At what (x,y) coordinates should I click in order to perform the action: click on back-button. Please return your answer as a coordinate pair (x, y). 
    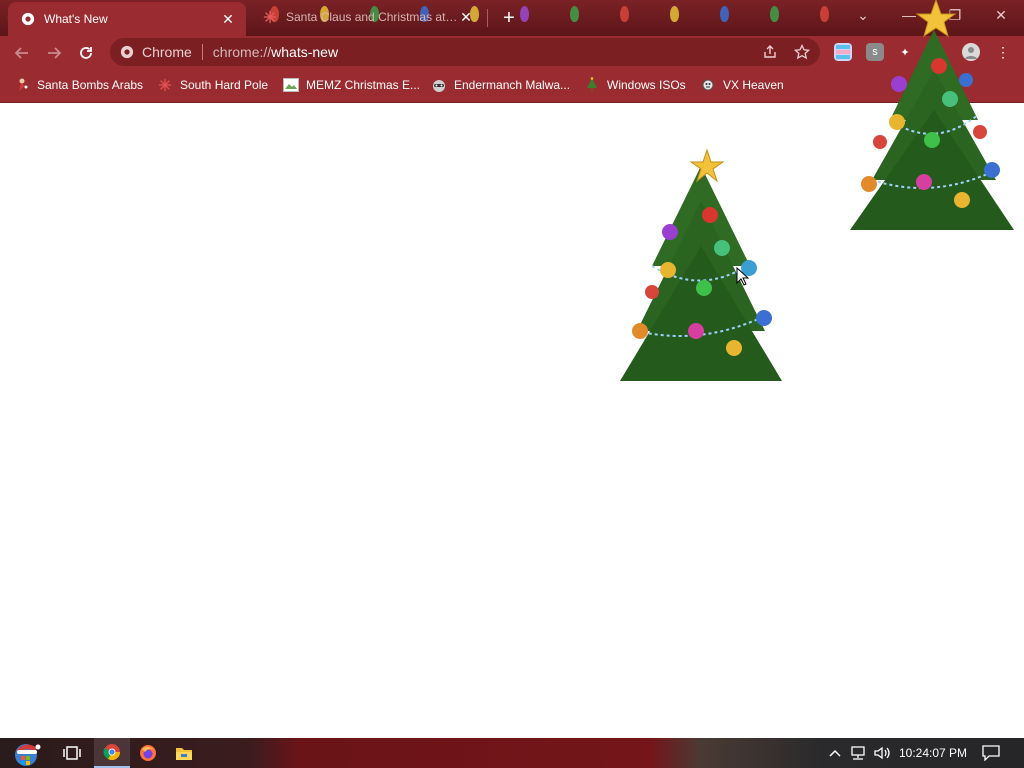
    Looking at the image, I should click on (22, 53).